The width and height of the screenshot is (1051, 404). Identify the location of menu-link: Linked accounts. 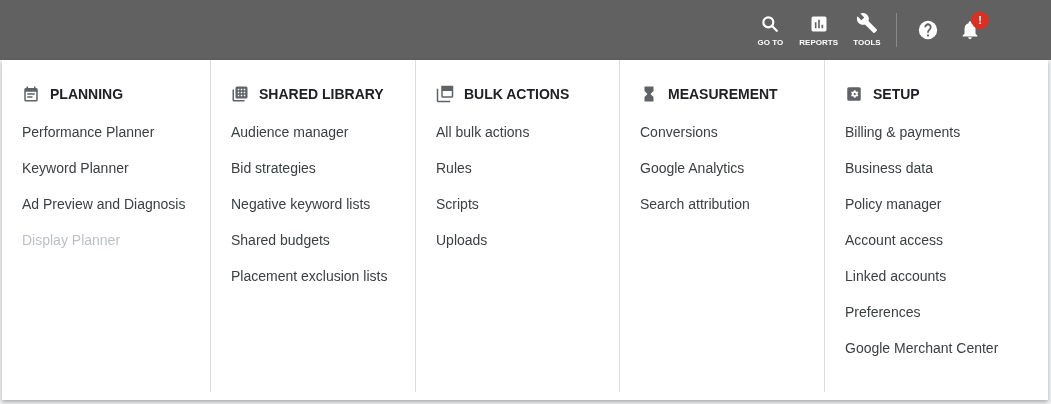
(896, 284).